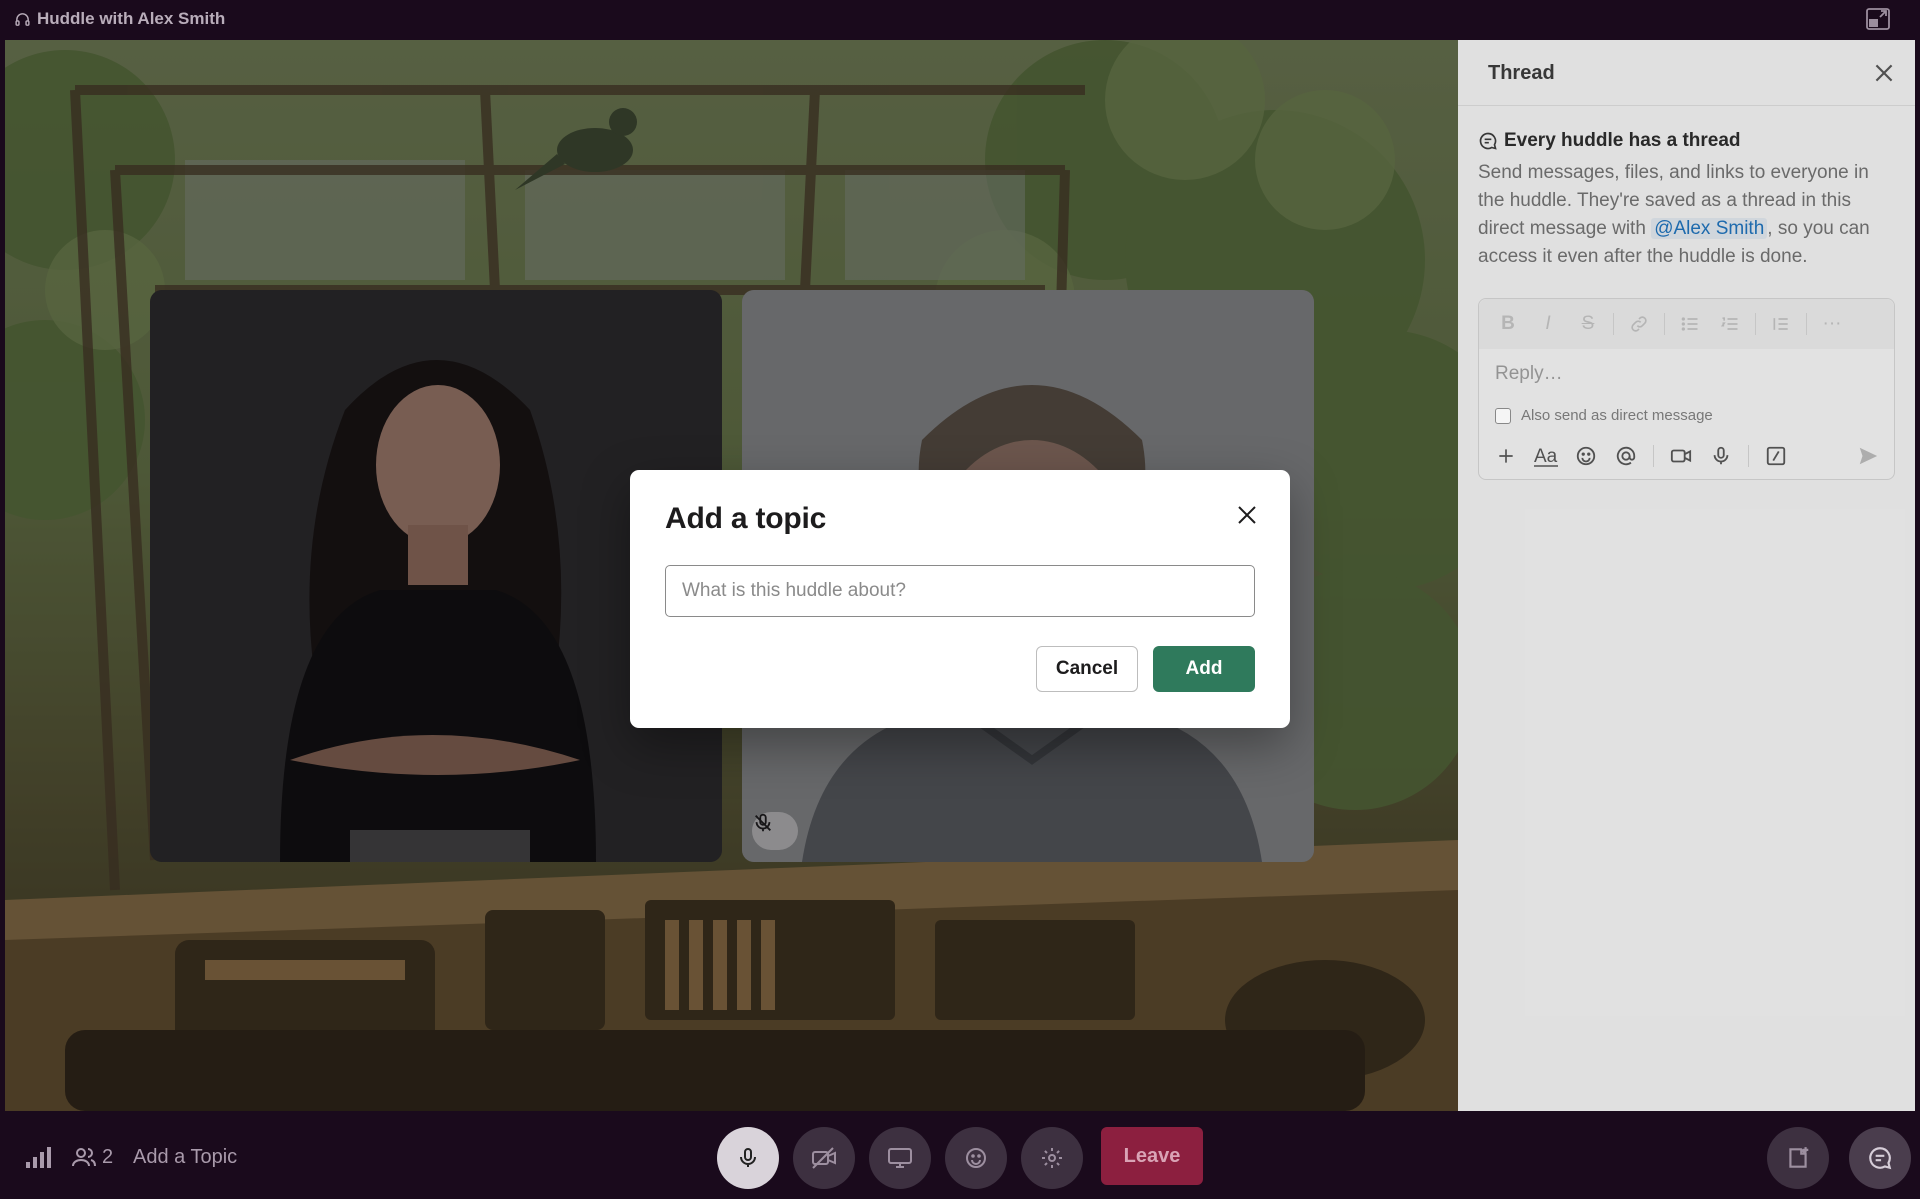  I want to click on video-toggle-button, so click(824, 1158).